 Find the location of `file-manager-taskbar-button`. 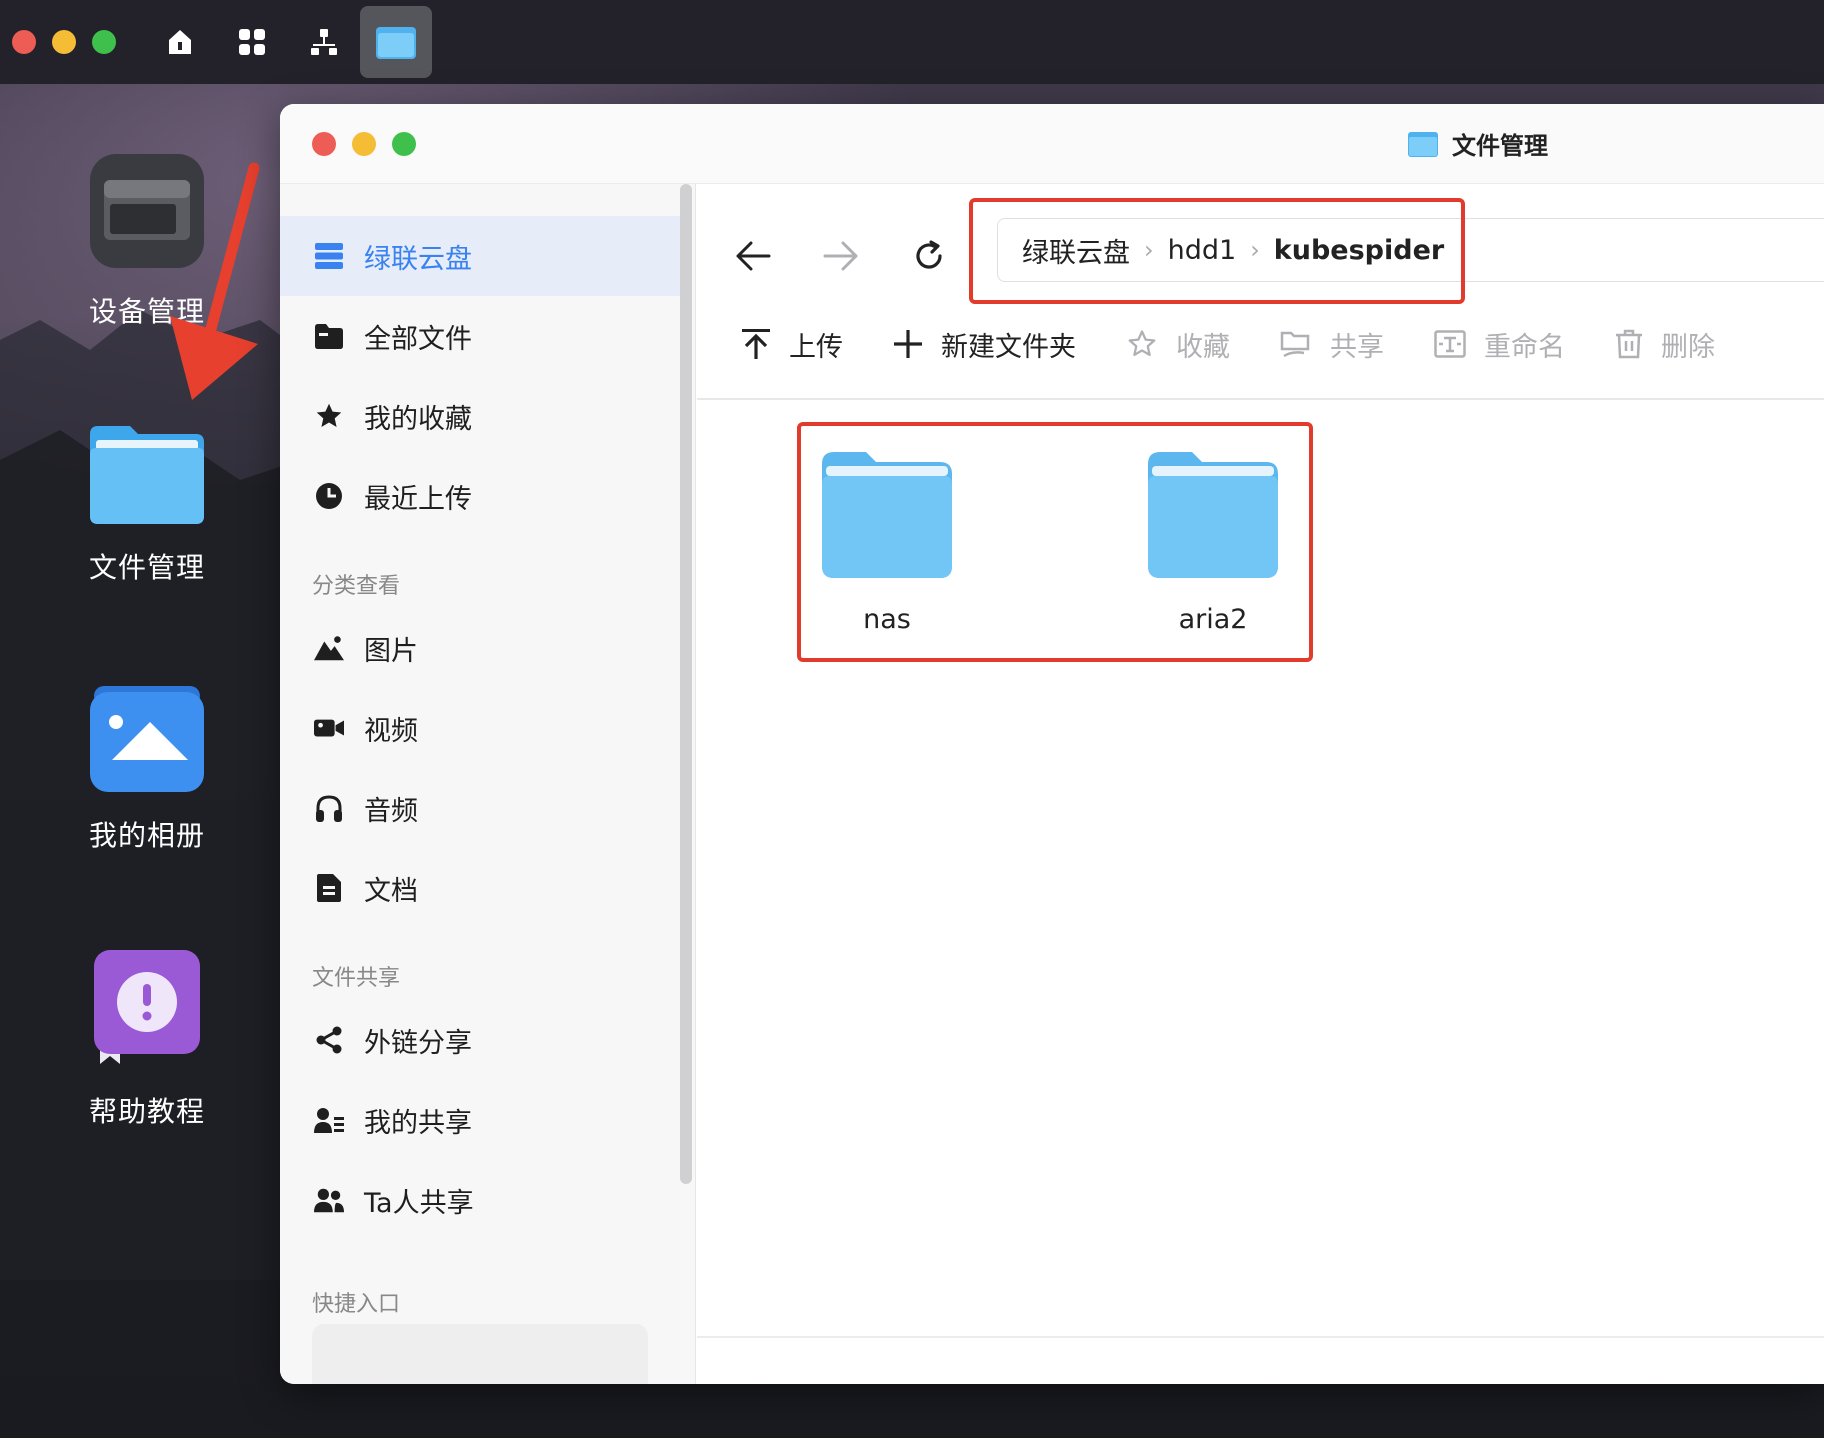

file-manager-taskbar-button is located at coordinates (396, 42).